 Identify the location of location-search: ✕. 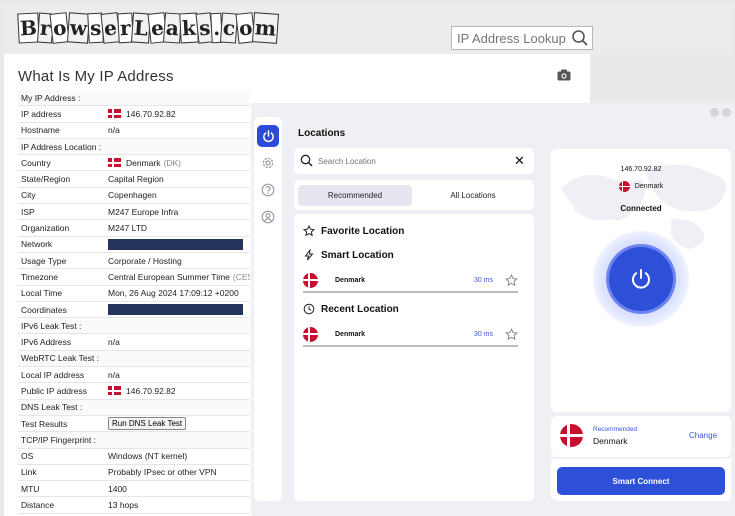
(414, 161).